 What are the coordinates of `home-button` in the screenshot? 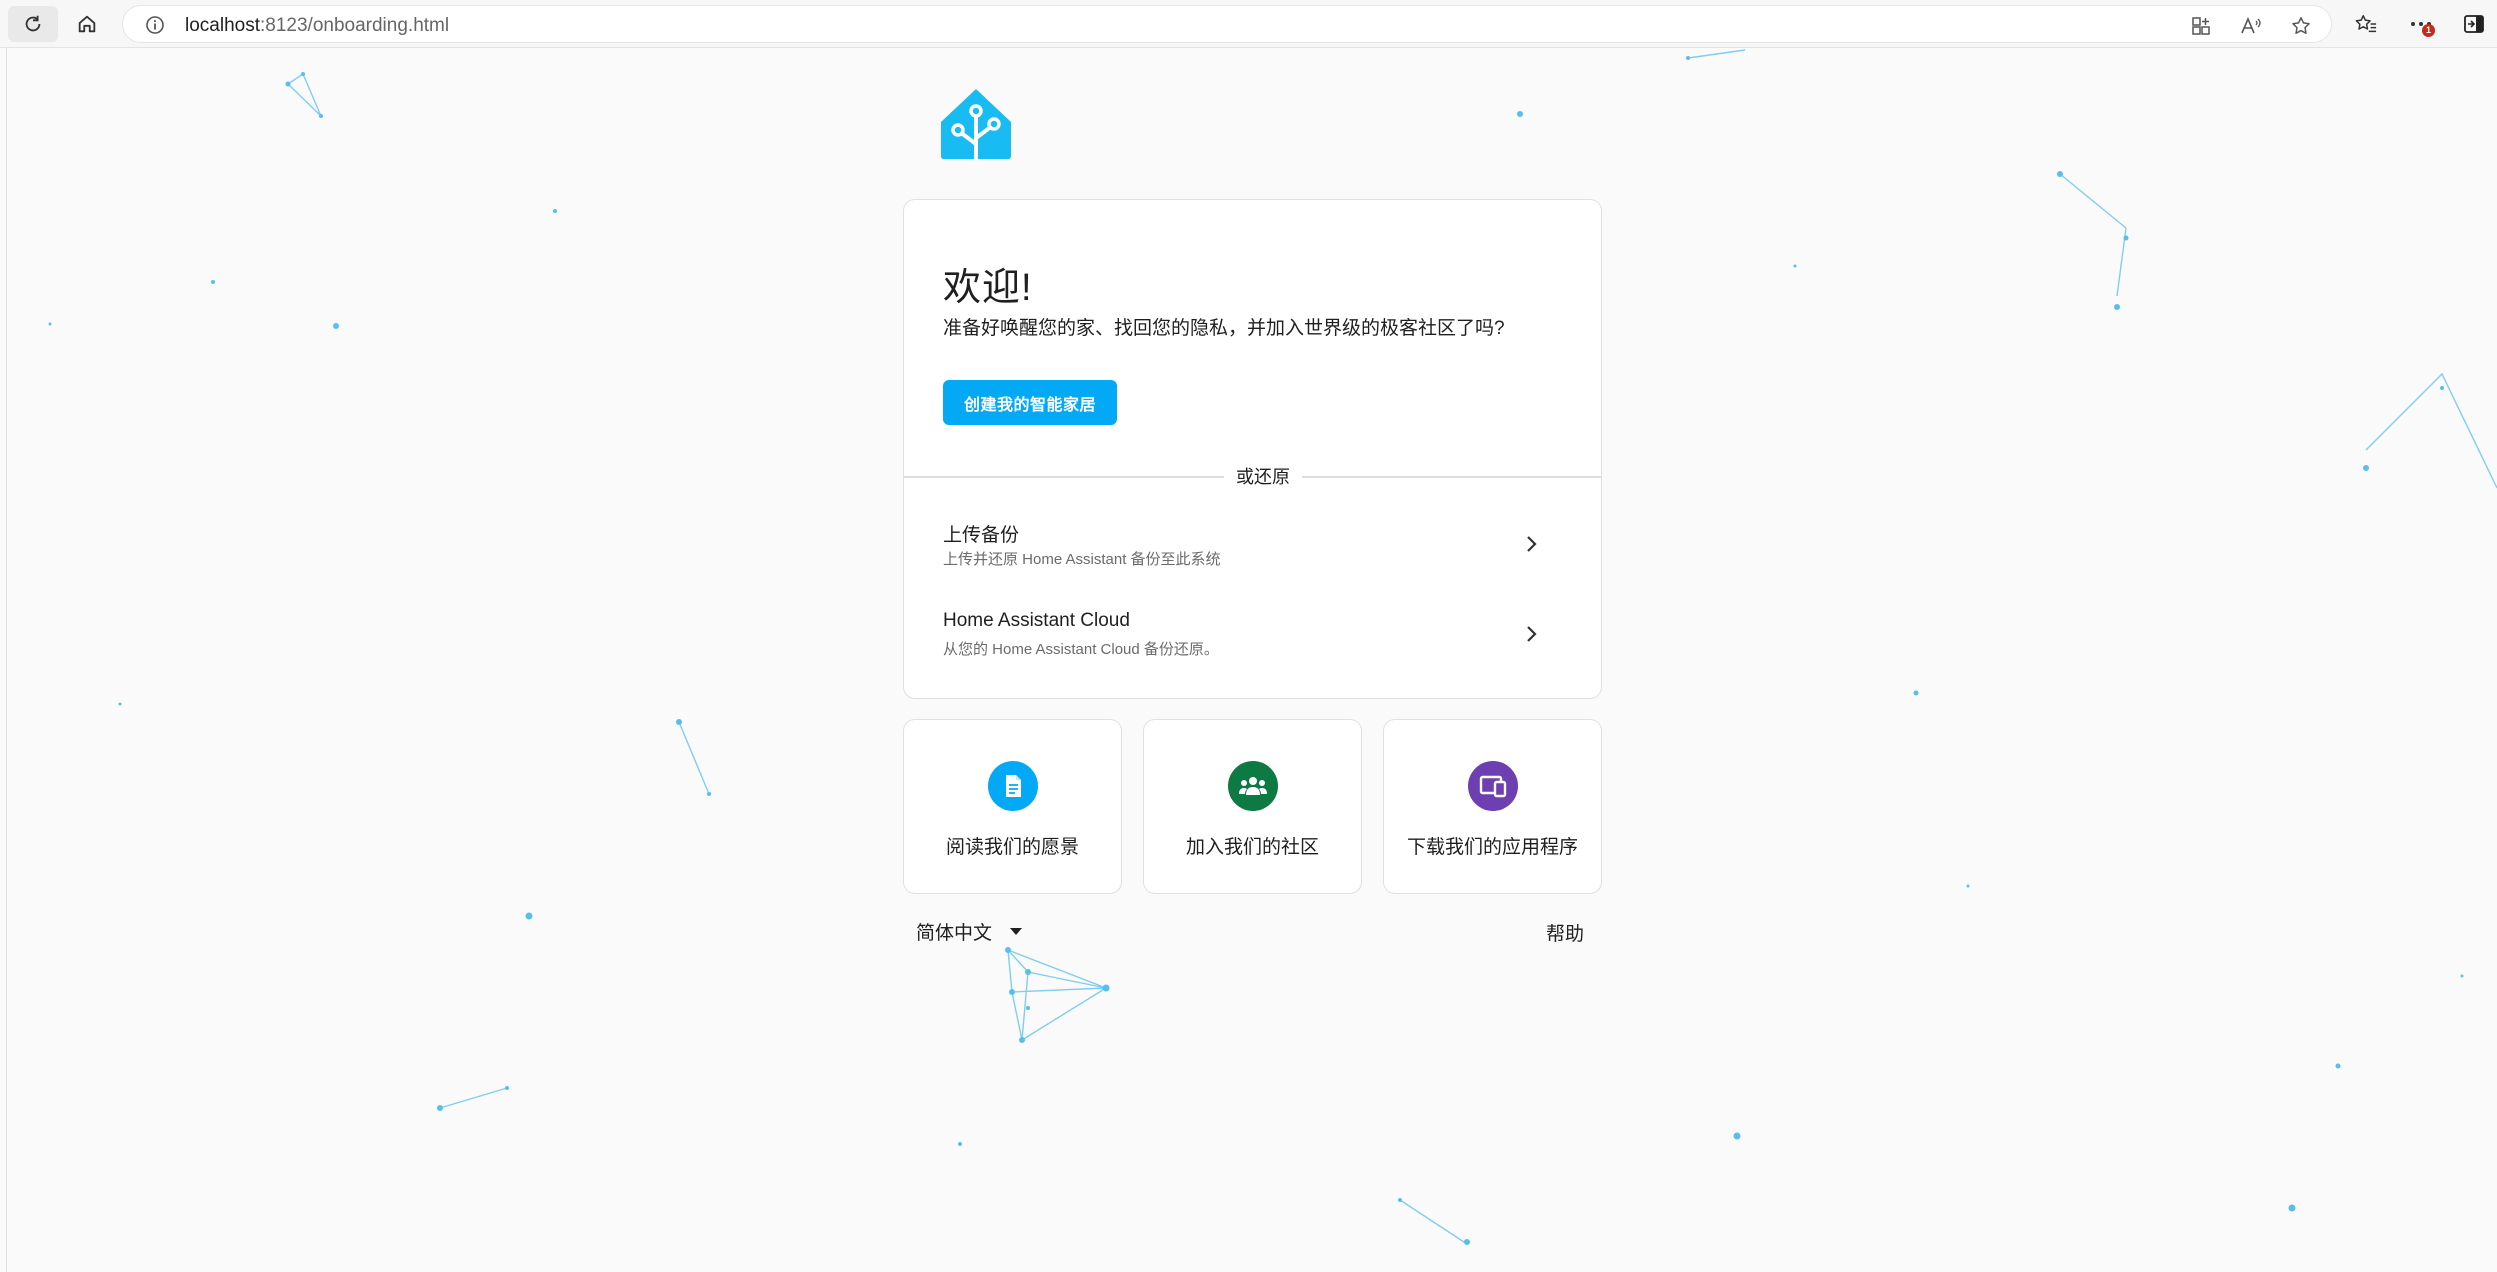 It's located at (87, 24).